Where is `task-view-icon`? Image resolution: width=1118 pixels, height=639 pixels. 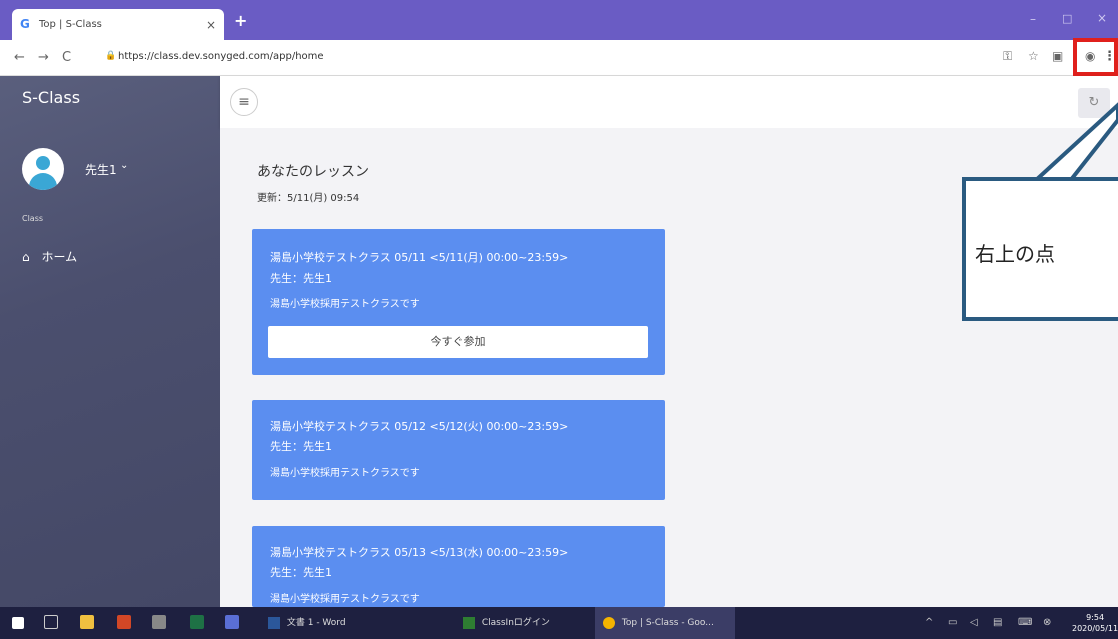 task-view-icon is located at coordinates (51, 622).